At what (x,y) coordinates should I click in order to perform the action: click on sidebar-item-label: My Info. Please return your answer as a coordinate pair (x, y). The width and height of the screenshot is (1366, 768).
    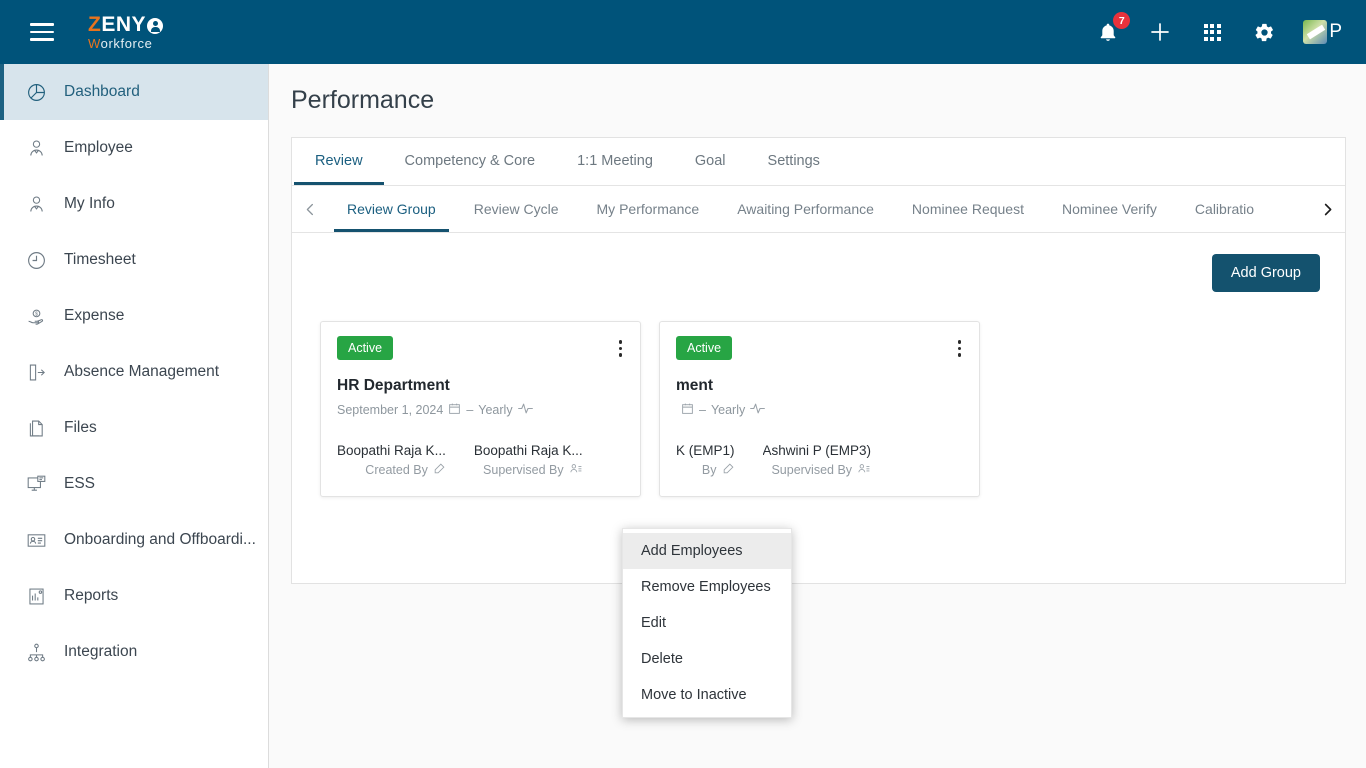
    Looking at the image, I should click on (89, 203).